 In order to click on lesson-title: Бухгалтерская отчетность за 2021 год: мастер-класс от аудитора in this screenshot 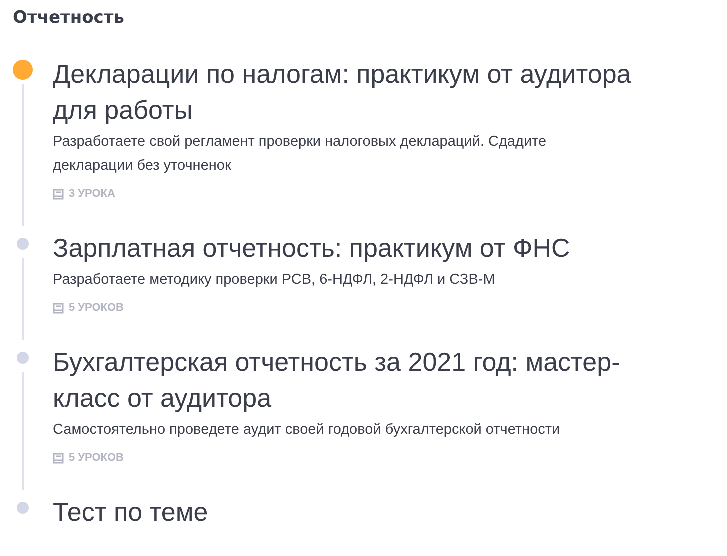, I will do `click(359, 380)`.